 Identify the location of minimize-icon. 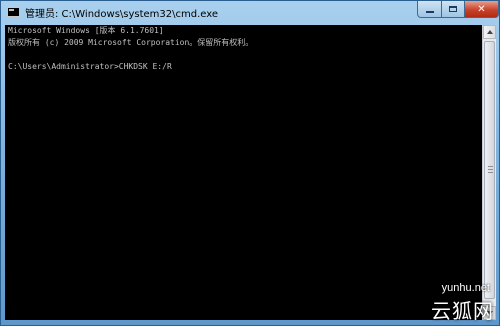
(429, 11).